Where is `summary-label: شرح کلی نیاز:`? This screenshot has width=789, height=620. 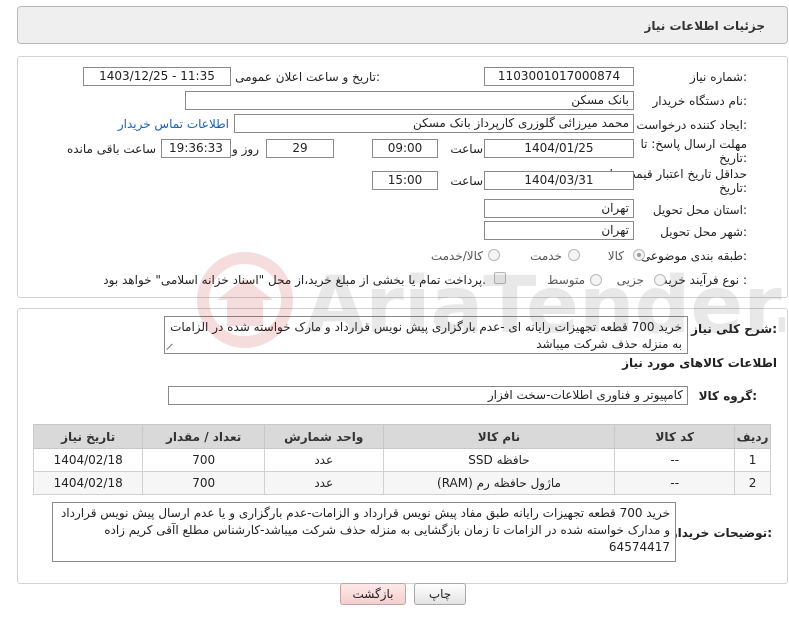 summary-label: شرح کلی نیاز: is located at coordinates (734, 329).